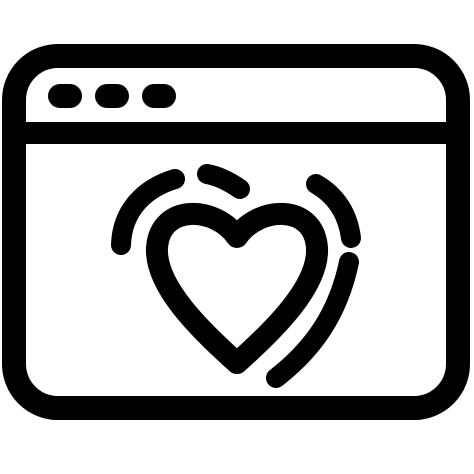 This screenshot has height=474, width=474. Describe the element at coordinates (223, 181) in the screenshot. I see `pulse-arc-top-icon` at that location.